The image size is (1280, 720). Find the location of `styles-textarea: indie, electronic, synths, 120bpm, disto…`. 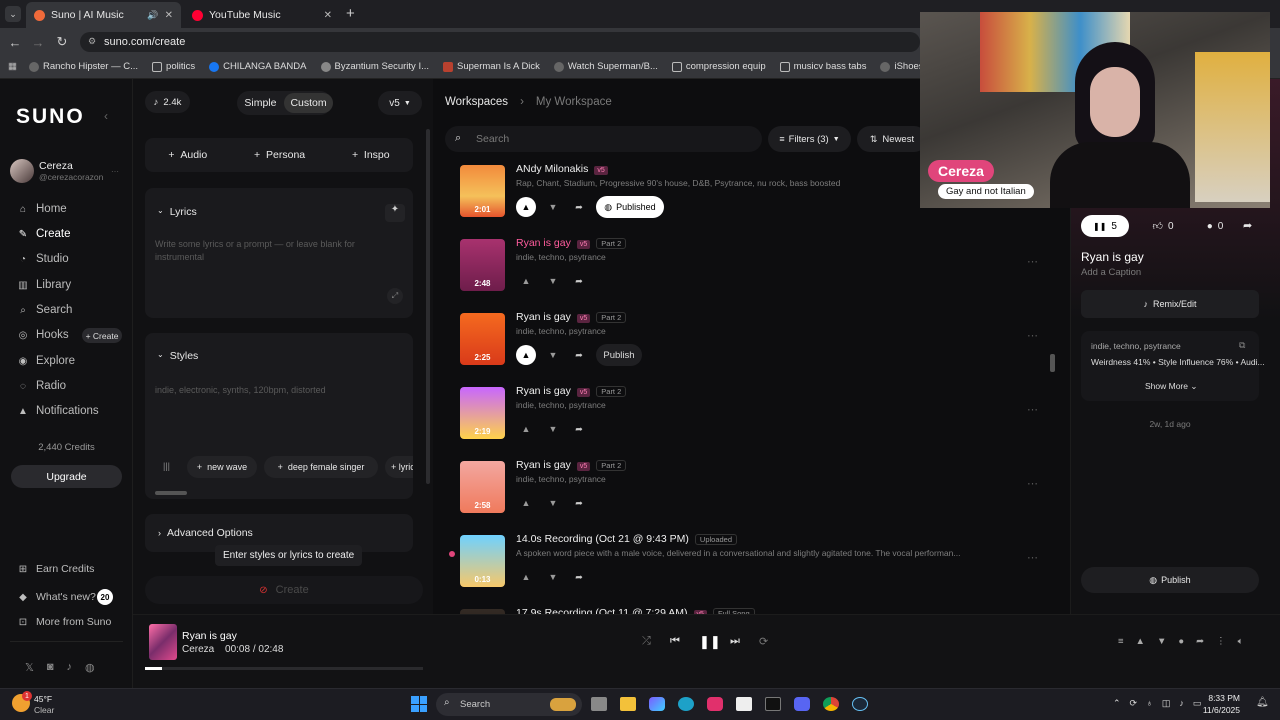

styles-textarea: indie, electronic, synths, 120bpm, disto… is located at coordinates (240, 390).